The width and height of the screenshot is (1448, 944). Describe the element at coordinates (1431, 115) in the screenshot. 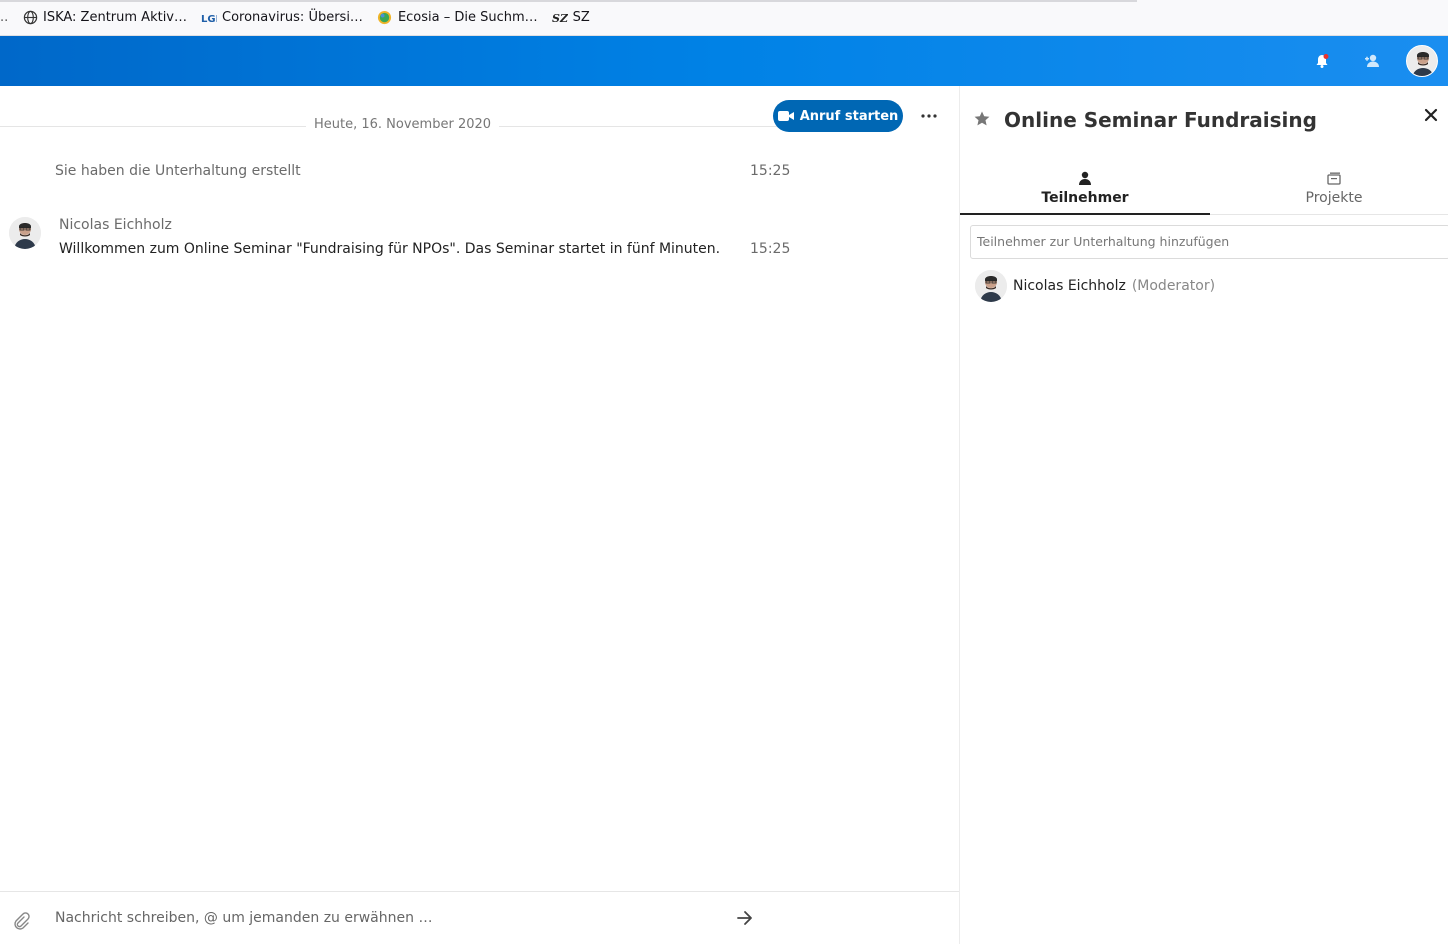

I see `close-icon` at that location.